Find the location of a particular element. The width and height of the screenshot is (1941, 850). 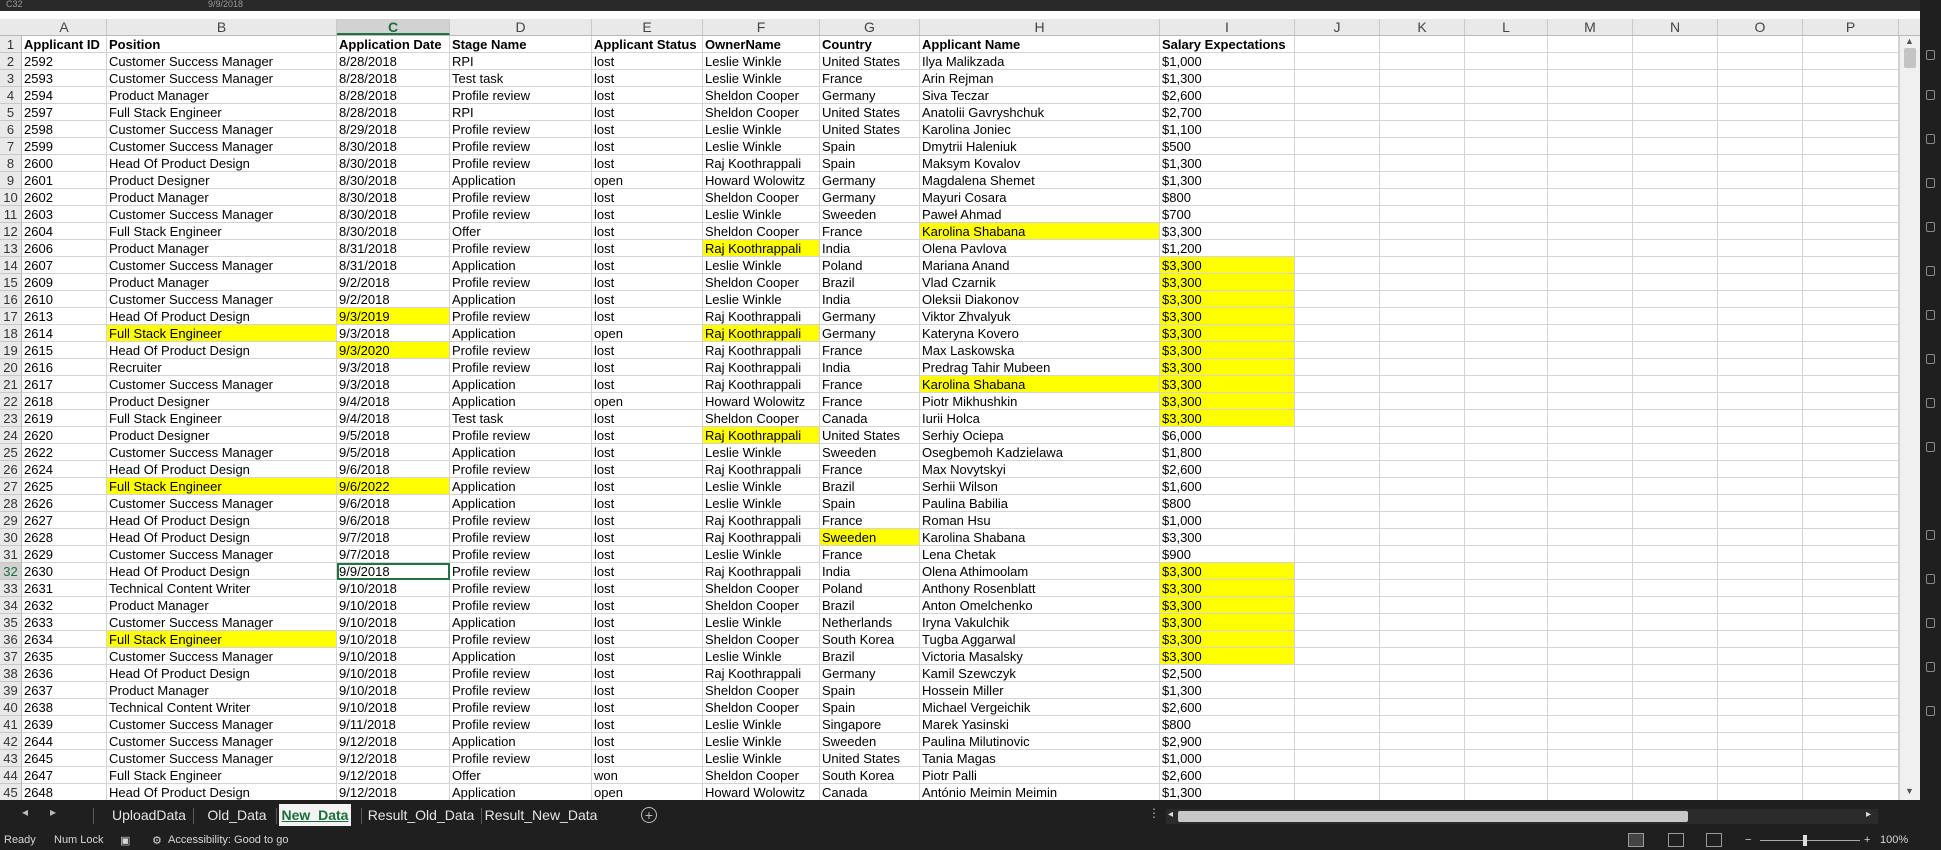

row-header: 37 is located at coordinates (11, 656).